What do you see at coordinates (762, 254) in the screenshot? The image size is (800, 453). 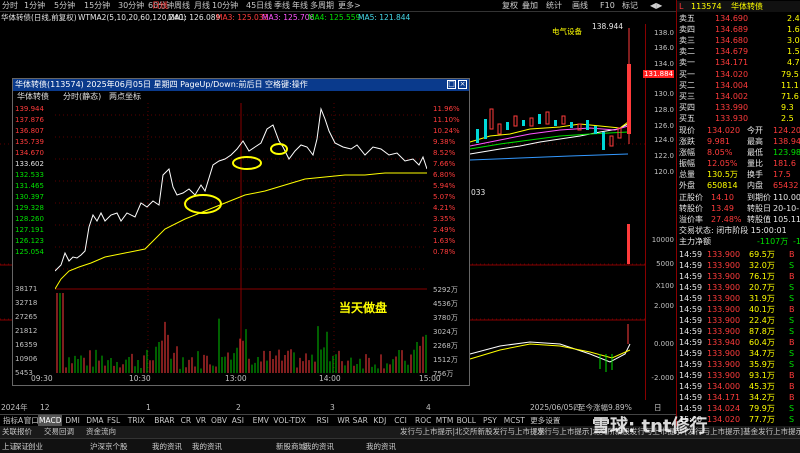 I see `tick-volume: 69.5万` at bounding box center [762, 254].